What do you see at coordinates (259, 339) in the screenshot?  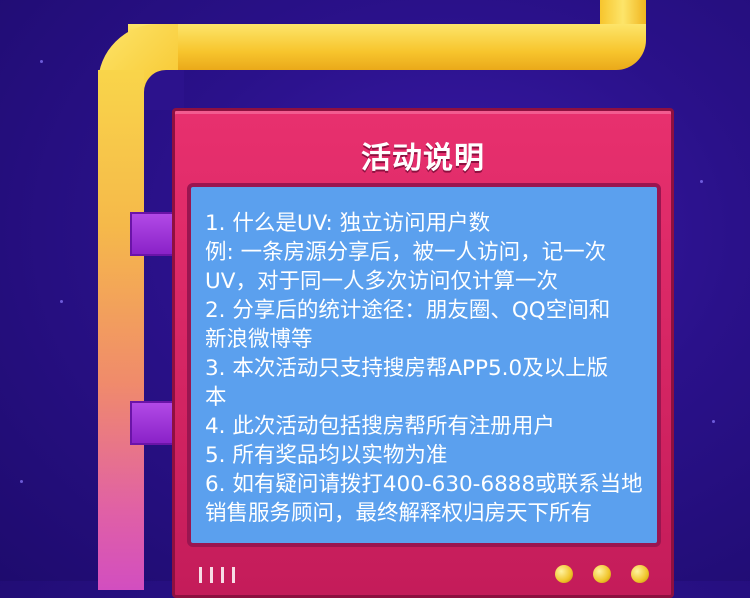 I see `rule-line: 新浪微博等` at bounding box center [259, 339].